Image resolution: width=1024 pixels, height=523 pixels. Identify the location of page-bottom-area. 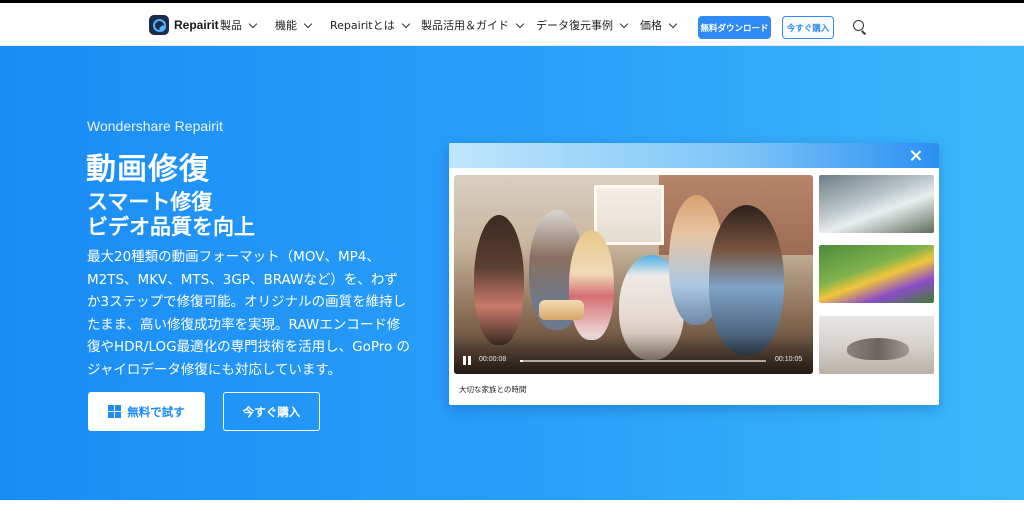
(512, 511).